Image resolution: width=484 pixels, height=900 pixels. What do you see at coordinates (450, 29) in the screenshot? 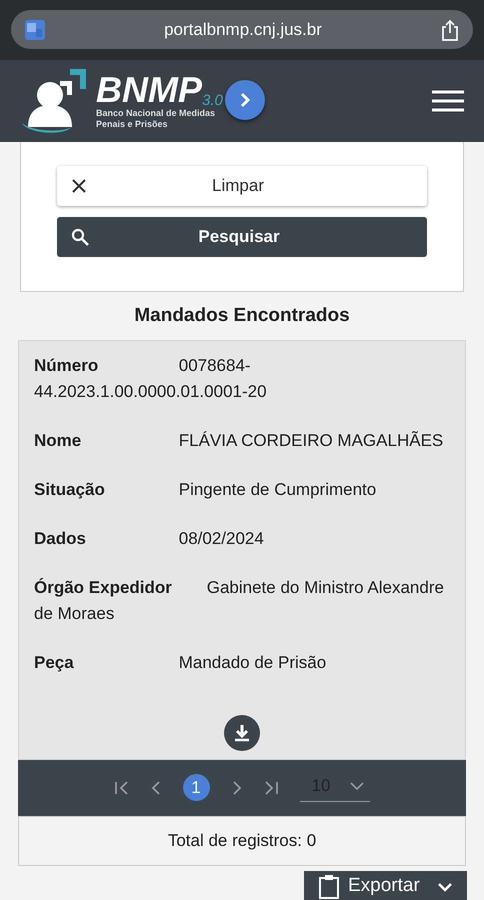
I see `share-icon` at bounding box center [450, 29].